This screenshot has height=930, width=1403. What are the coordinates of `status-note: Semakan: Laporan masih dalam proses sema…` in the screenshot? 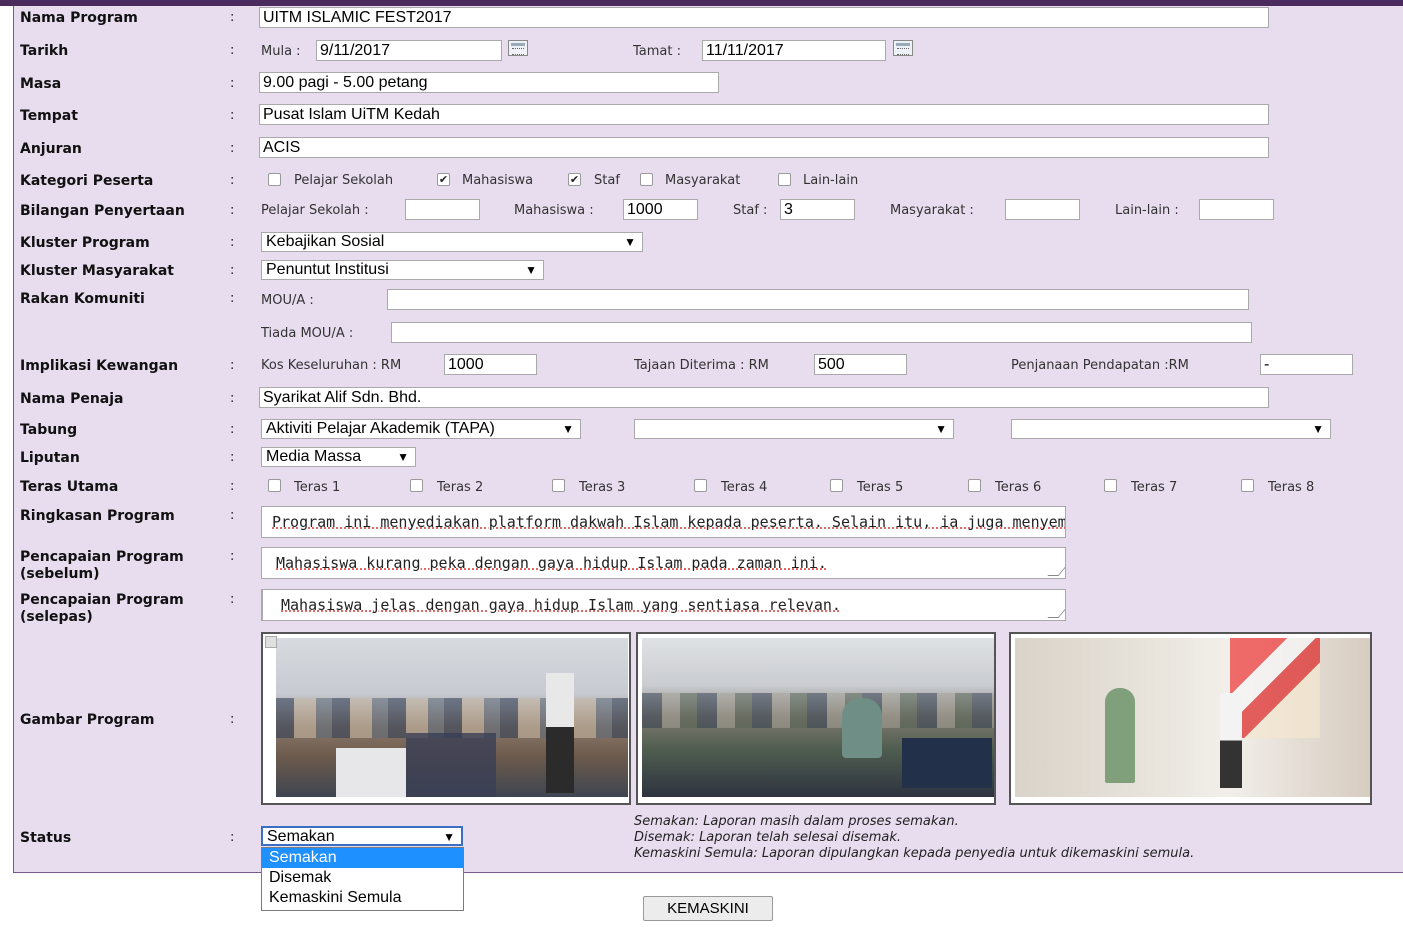 It's located at (796, 821).